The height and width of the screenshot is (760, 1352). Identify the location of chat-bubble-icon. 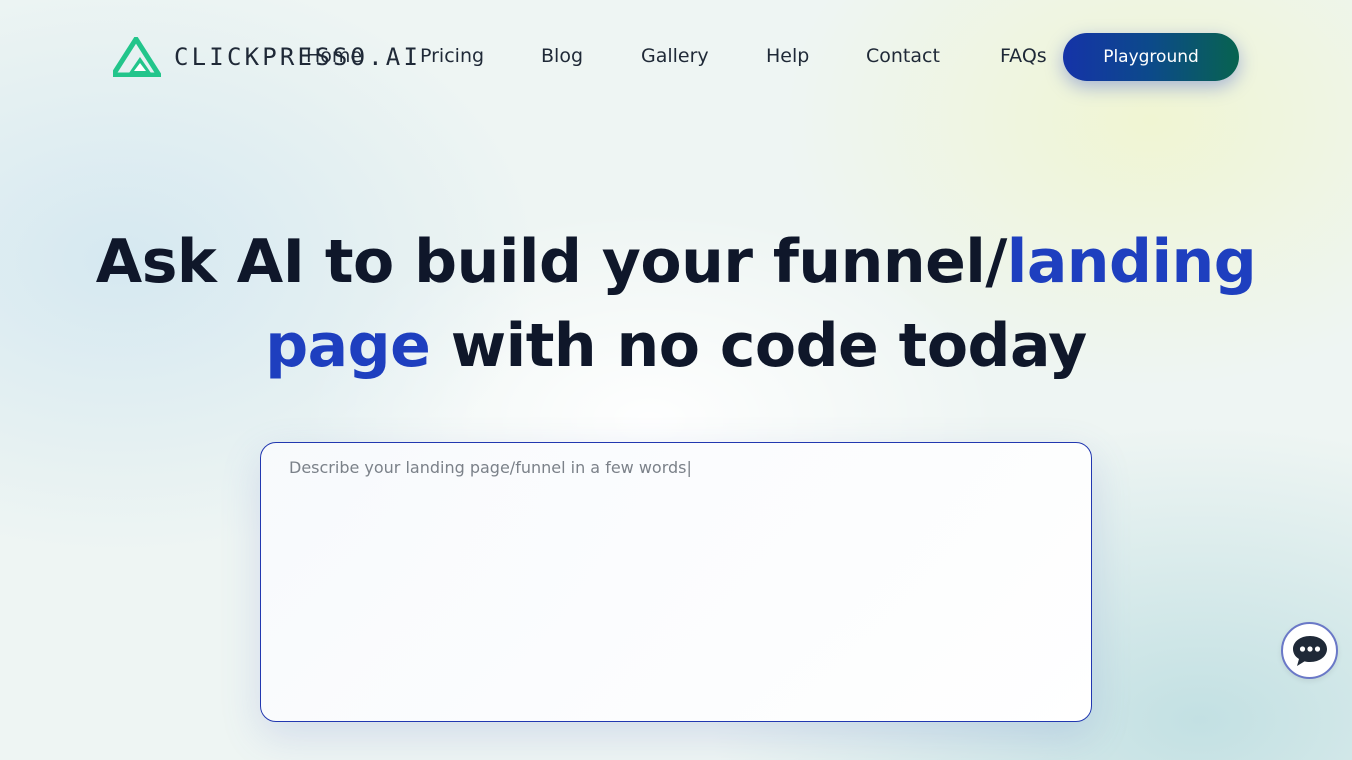
(1309, 650).